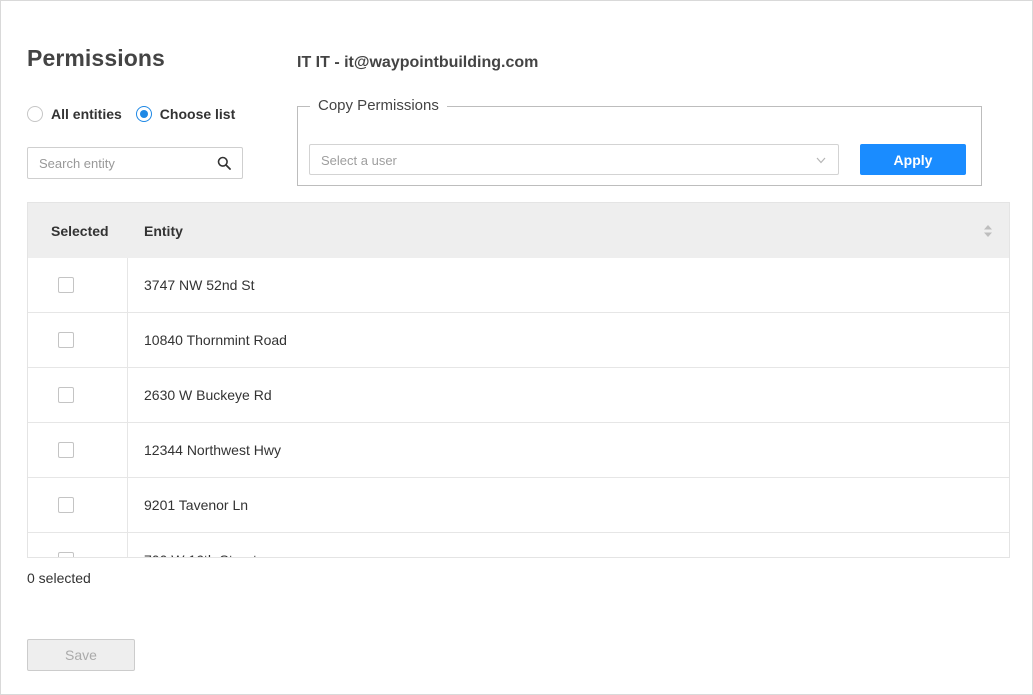 The width and height of the screenshot is (1033, 695). What do you see at coordinates (80, 230) in the screenshot?
I see `column-header-selected: Selected` at bounding box center [80, 230].